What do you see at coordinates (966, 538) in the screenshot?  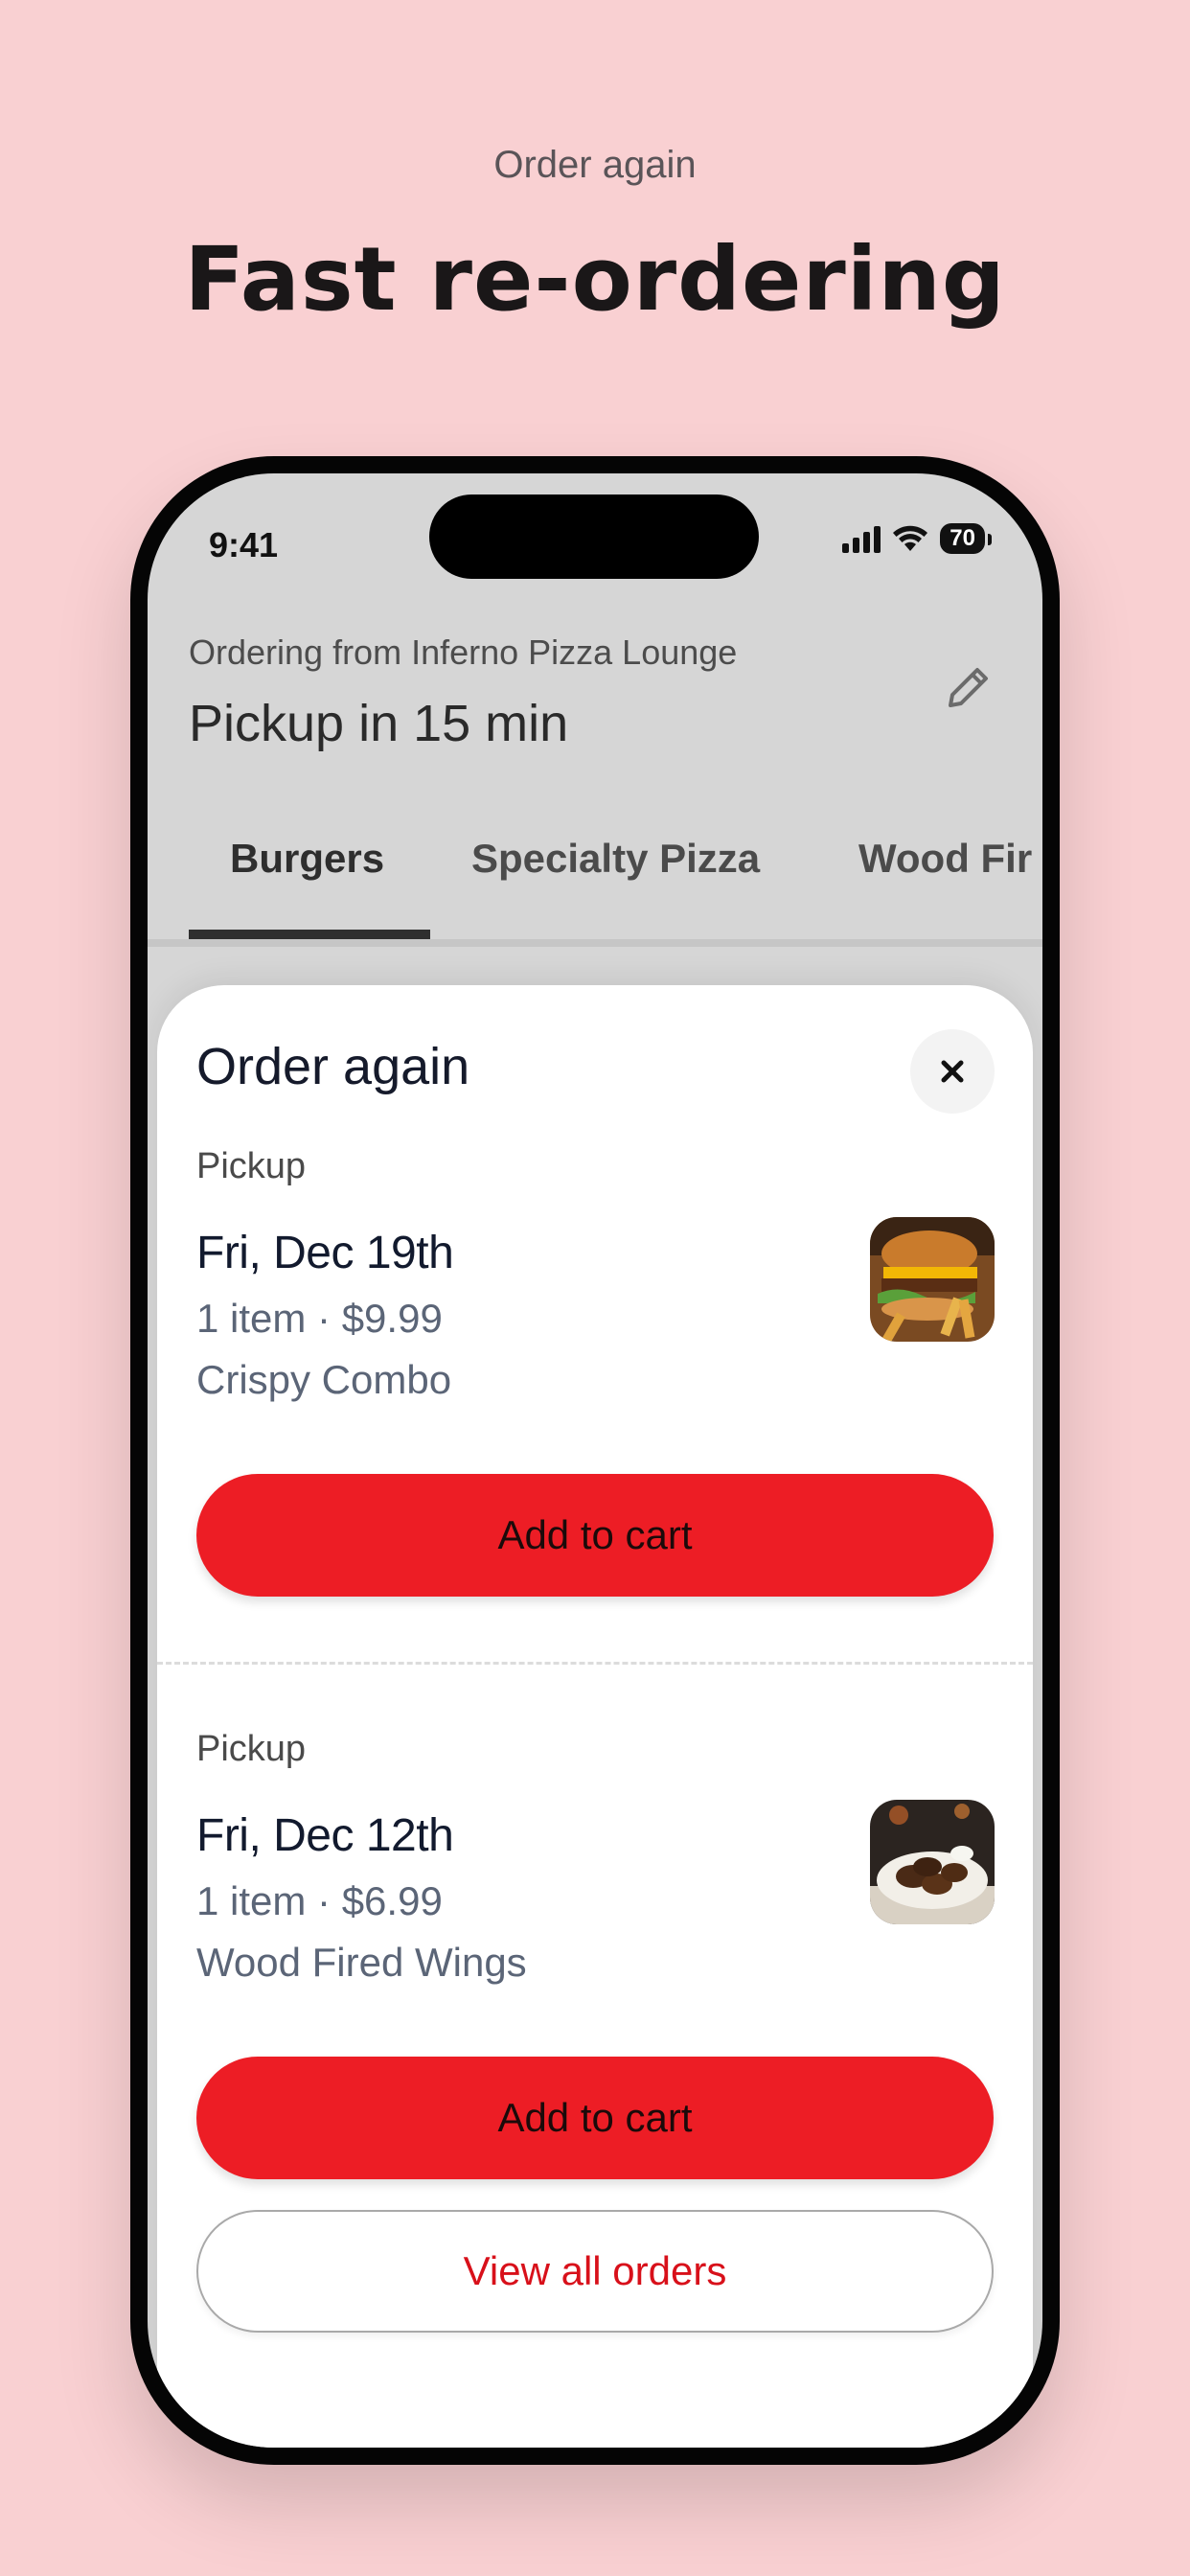 I see `battery-icon: 70` at bounding box center [966, 538].